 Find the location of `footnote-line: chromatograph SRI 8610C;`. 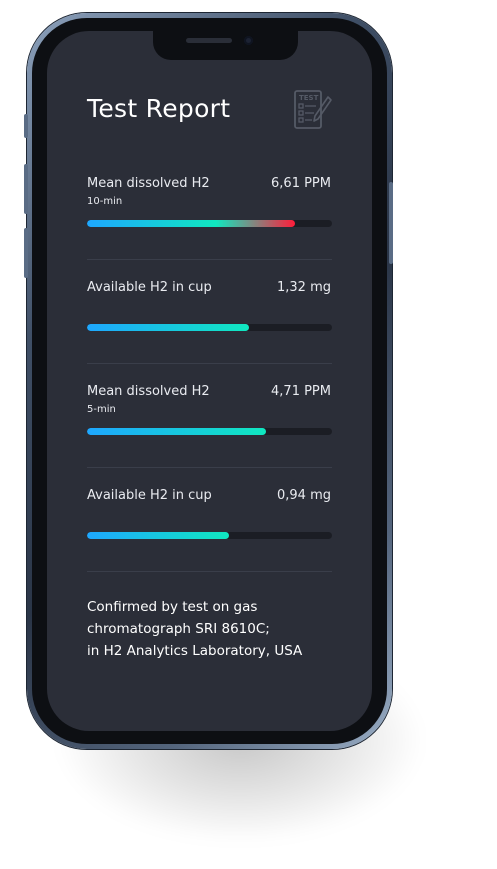

footnote-line: chromatograph SRI 8610C; is located at coordinates (178, 629).